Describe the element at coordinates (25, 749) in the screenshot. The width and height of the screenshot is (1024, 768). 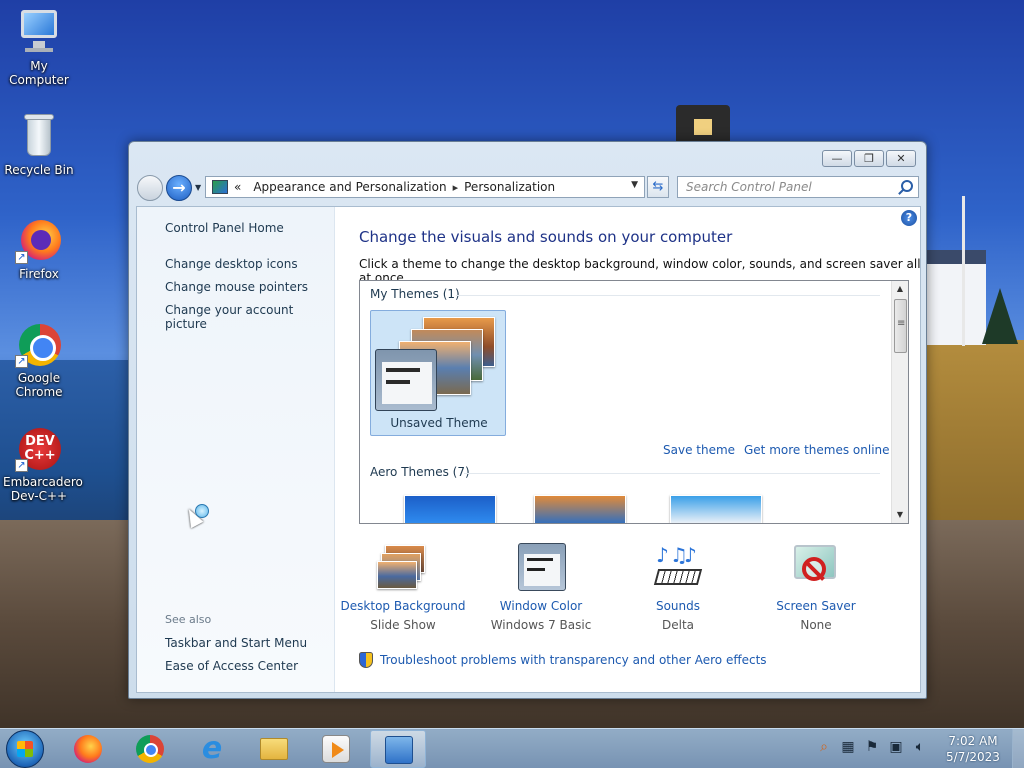
I see `start-button` at that location.